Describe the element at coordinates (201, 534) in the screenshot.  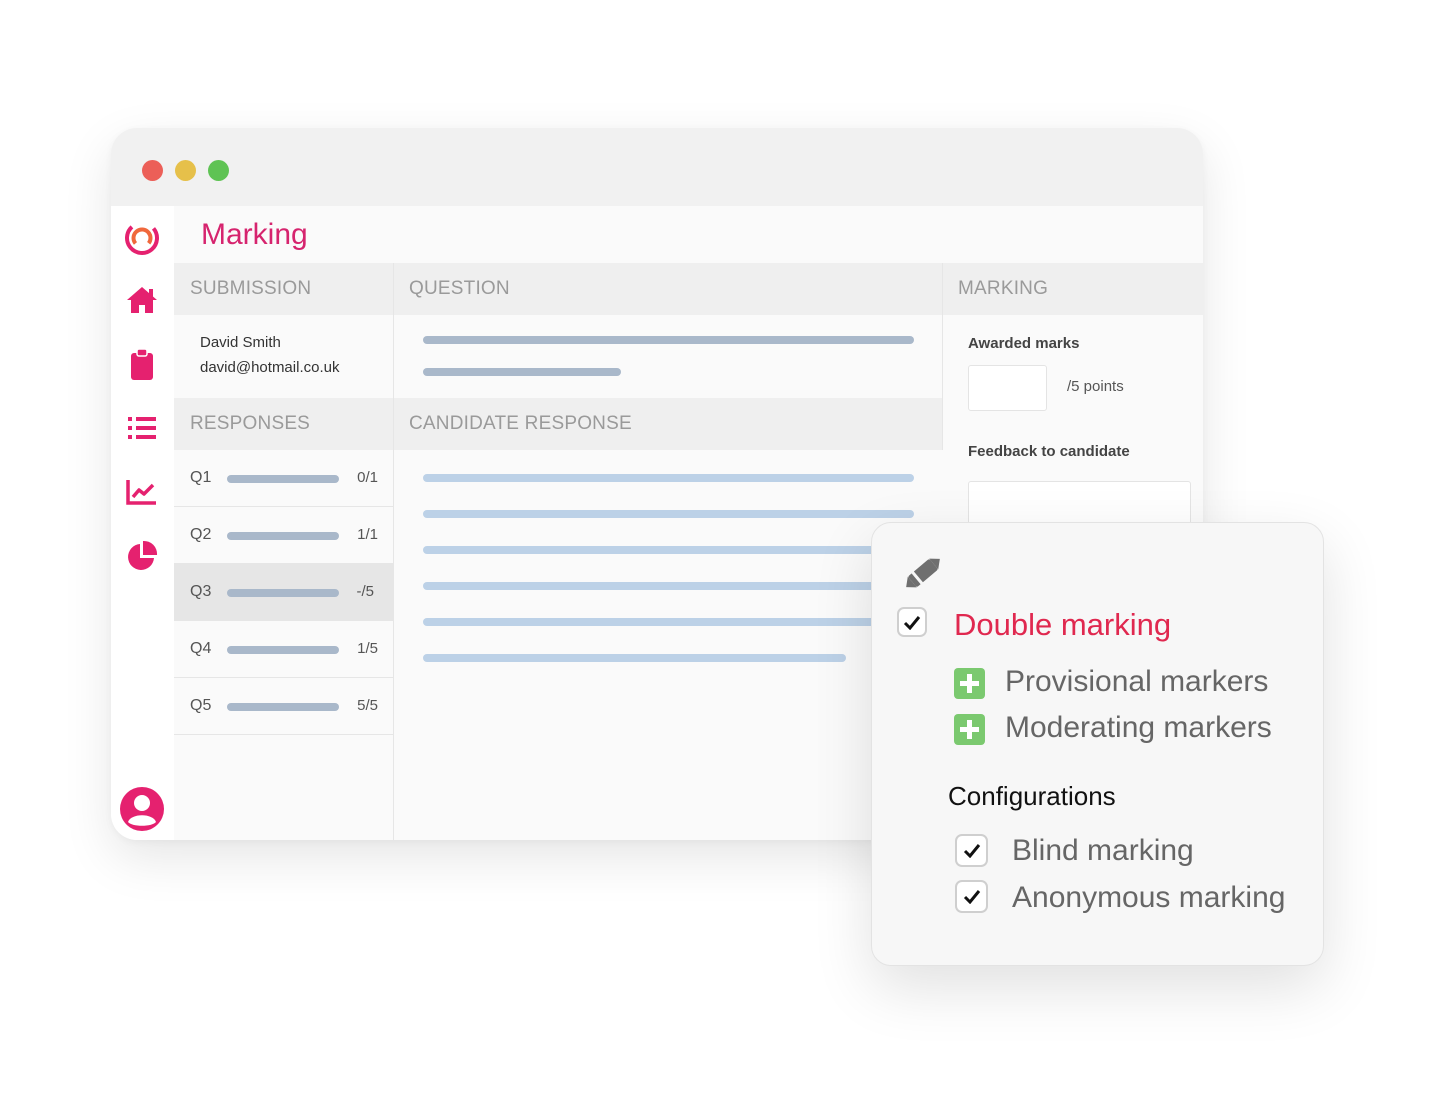
I see `response-label: Q2` at that location.